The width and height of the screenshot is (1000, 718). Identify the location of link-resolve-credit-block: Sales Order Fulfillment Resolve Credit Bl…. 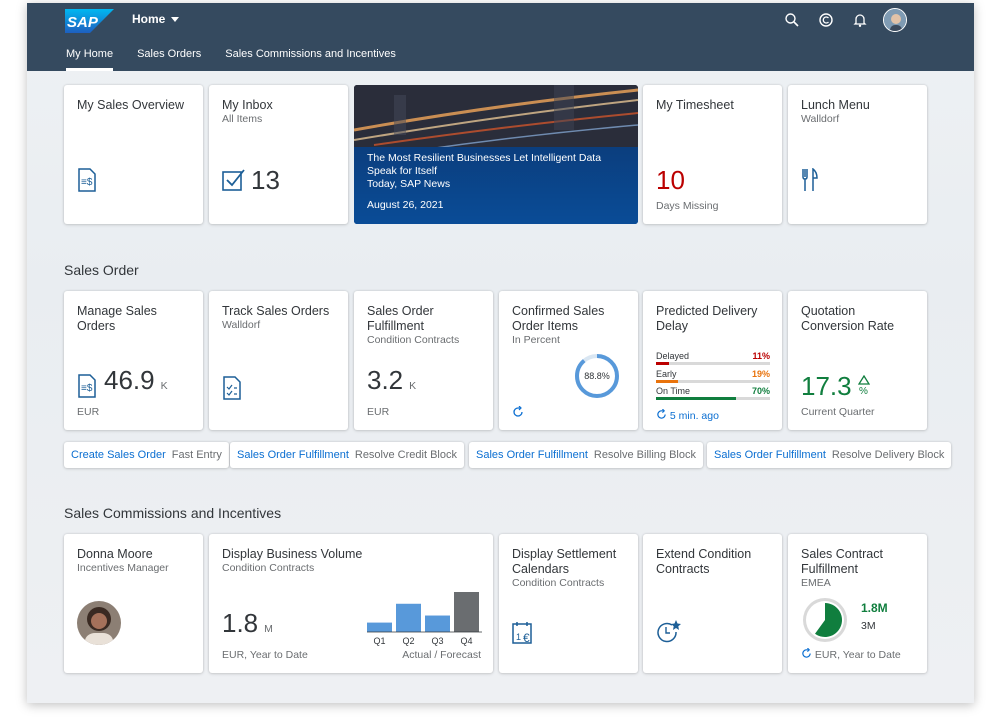
(347, 455).